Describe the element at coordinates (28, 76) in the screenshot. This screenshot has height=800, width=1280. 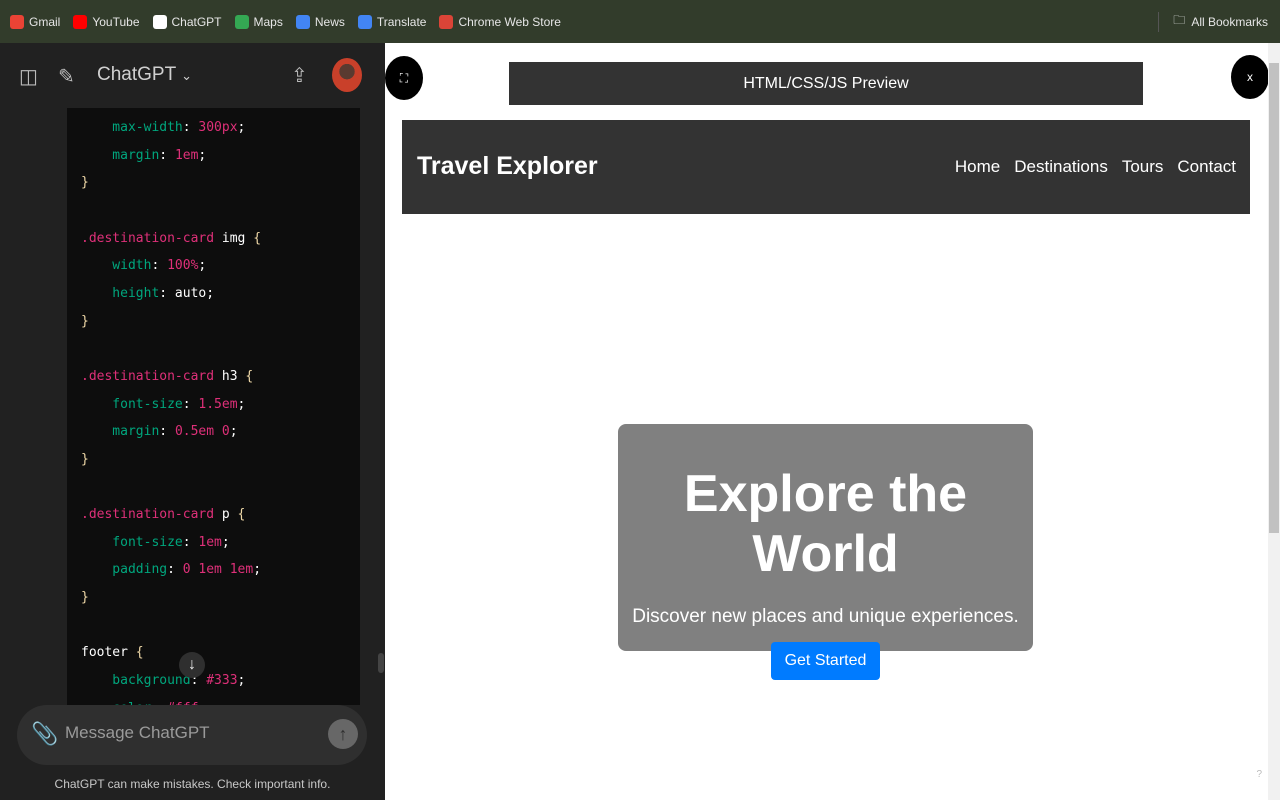
I see `sidebar-toggle-icon: ◫` at that location.